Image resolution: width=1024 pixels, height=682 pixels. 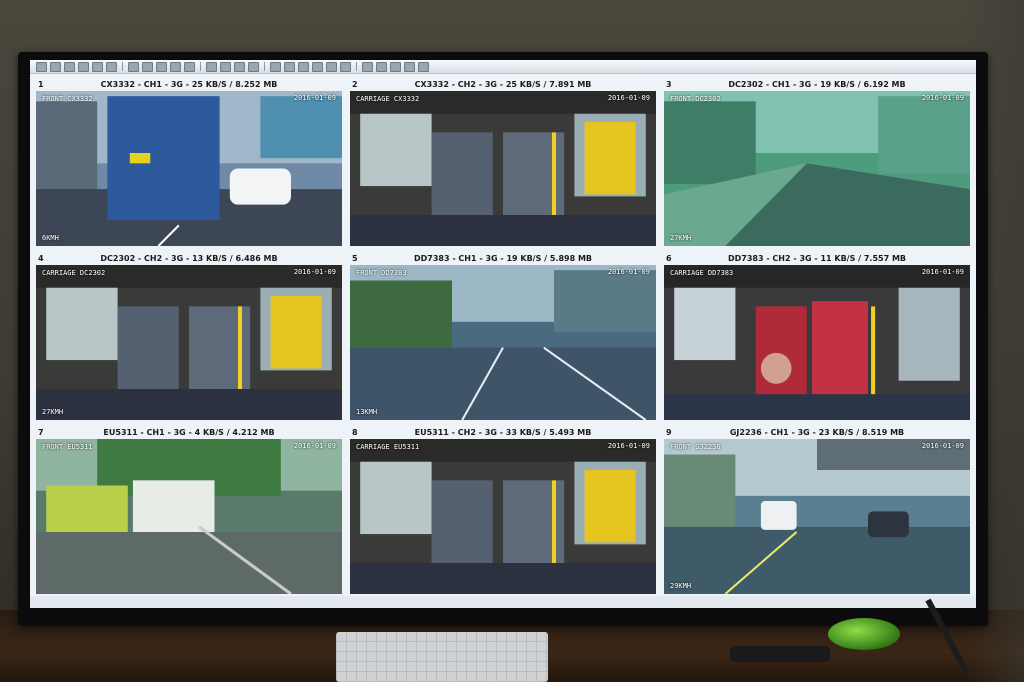 I want to click on camera-title: DD7383 - CH1 - 3G - 19 KB/S / 5.898 MB, so click(x=503, y=258).